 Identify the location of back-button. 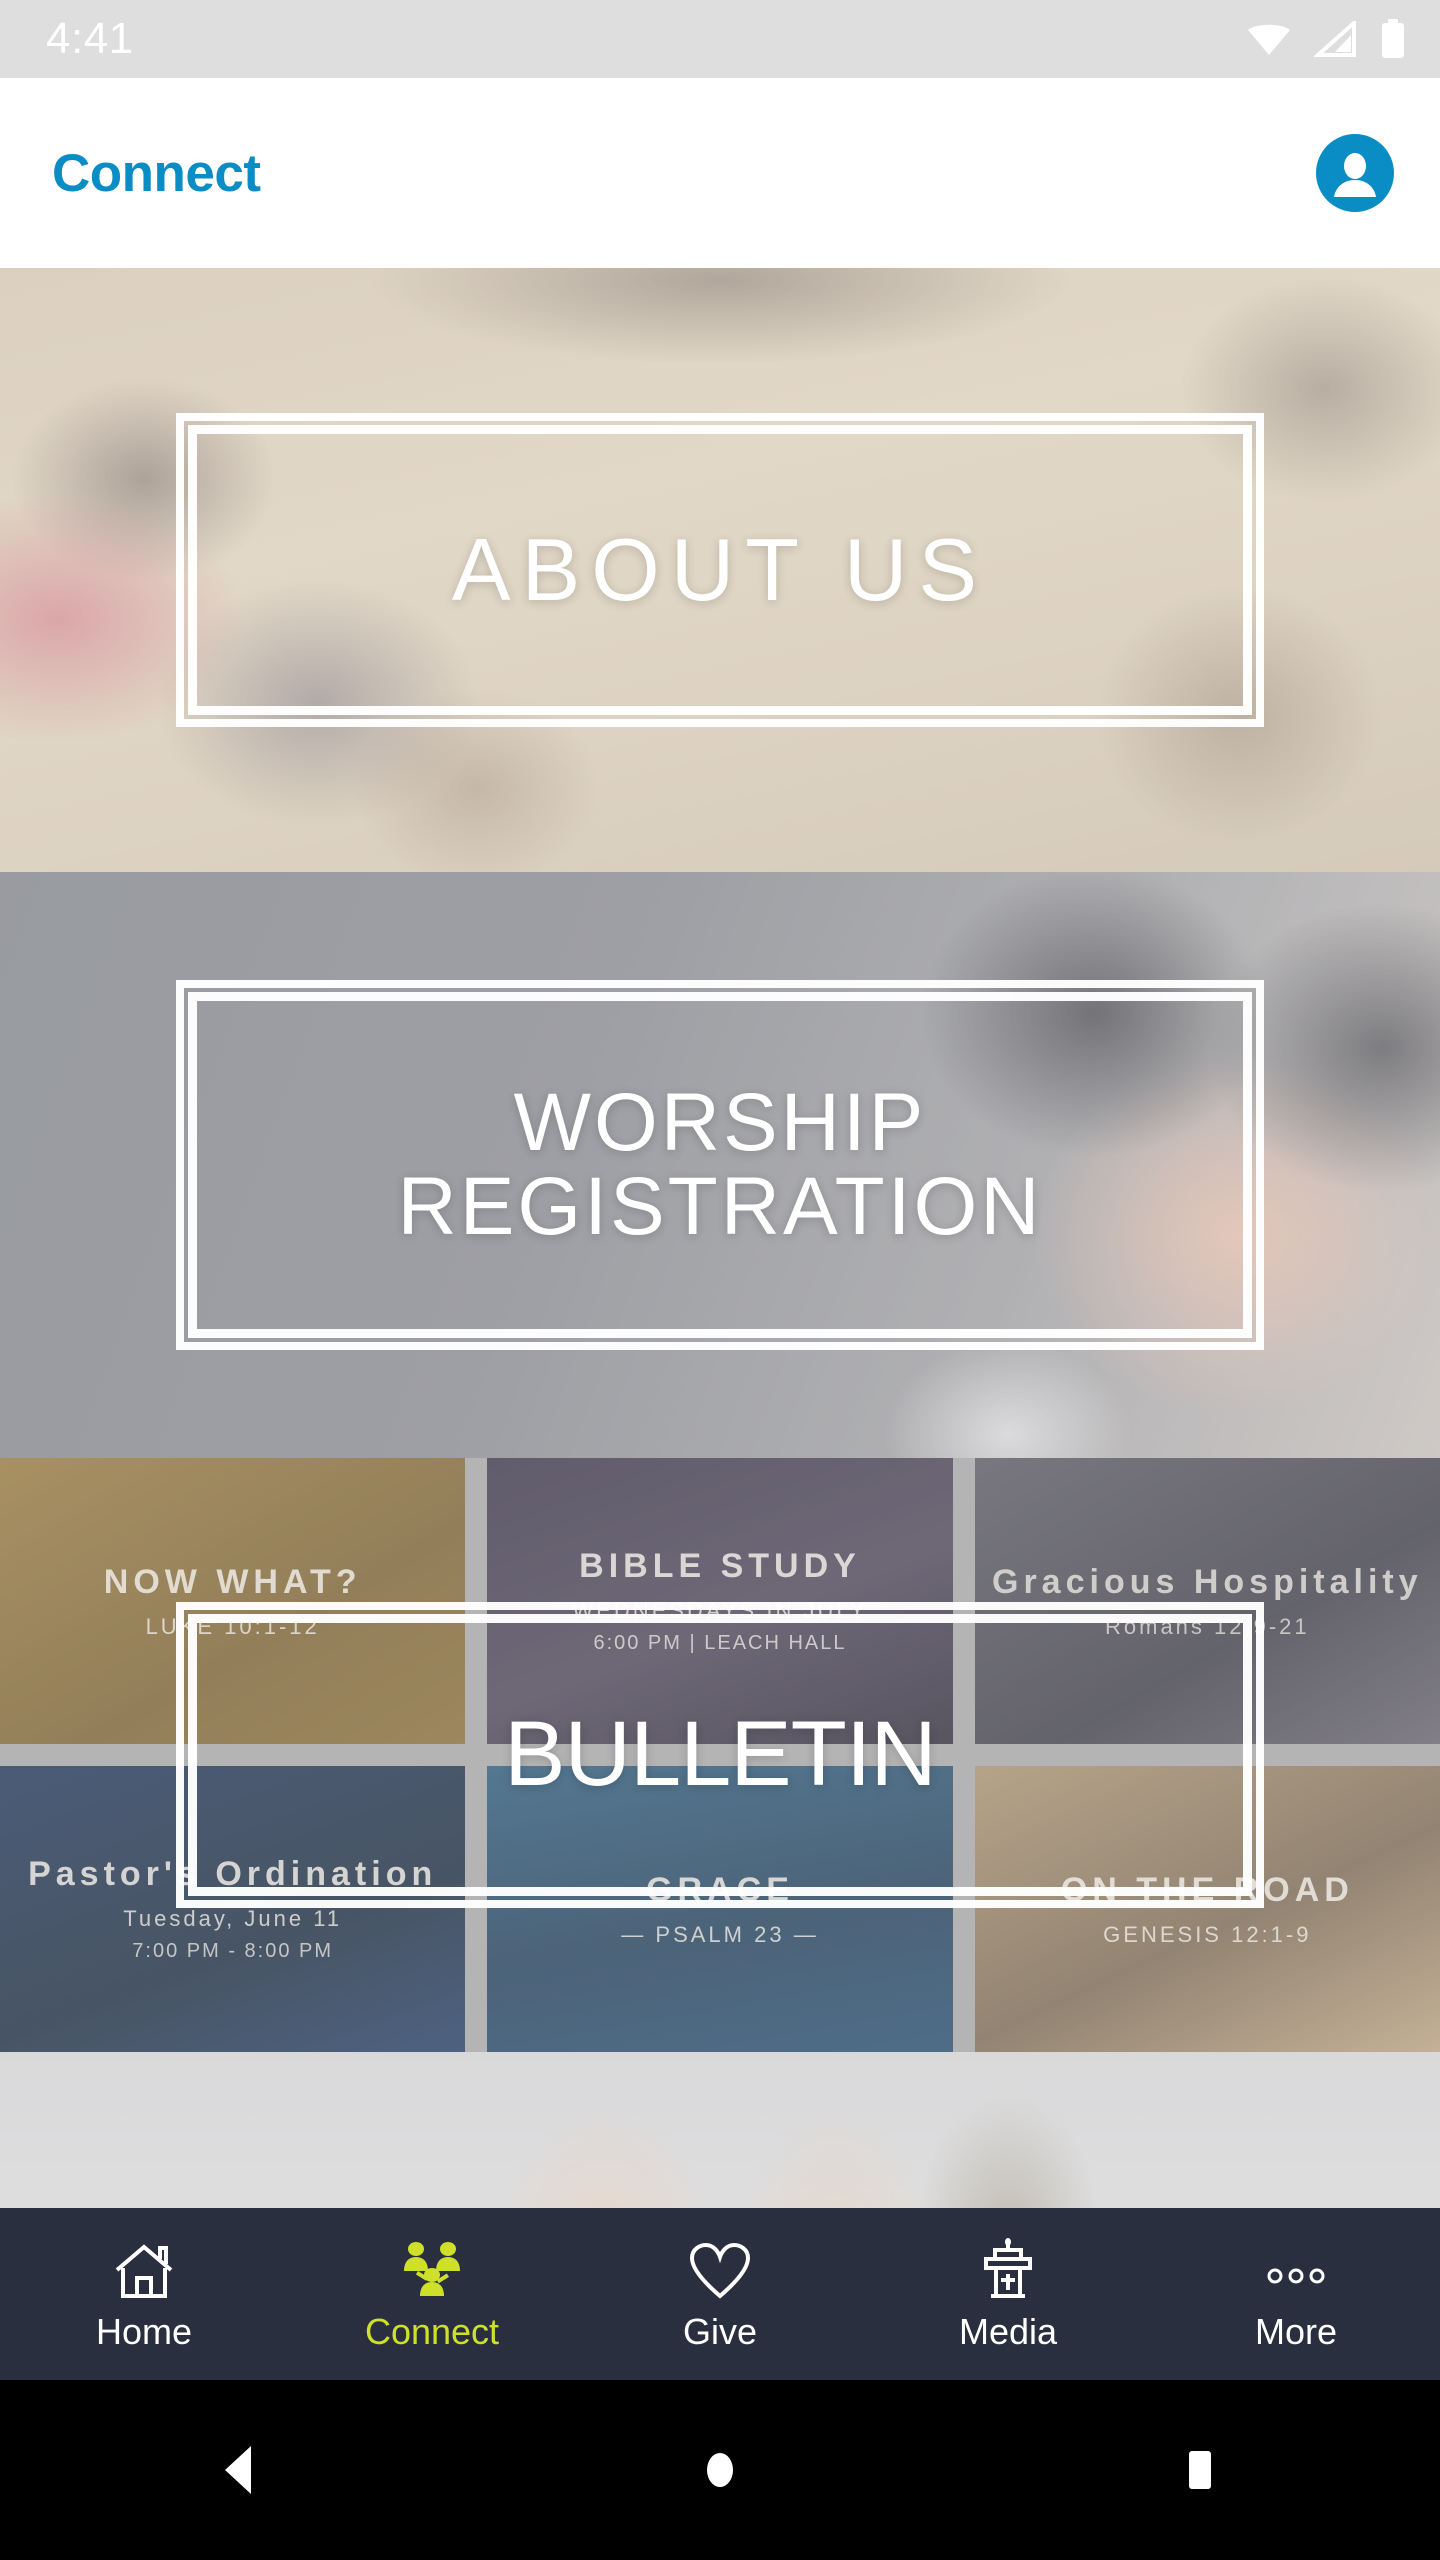
(240, 2470).